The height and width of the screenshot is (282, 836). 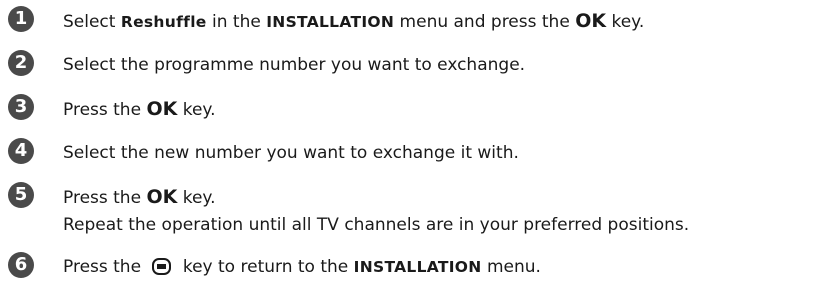 I want to click on step-number-1: 1, so click(x=21, y=19).